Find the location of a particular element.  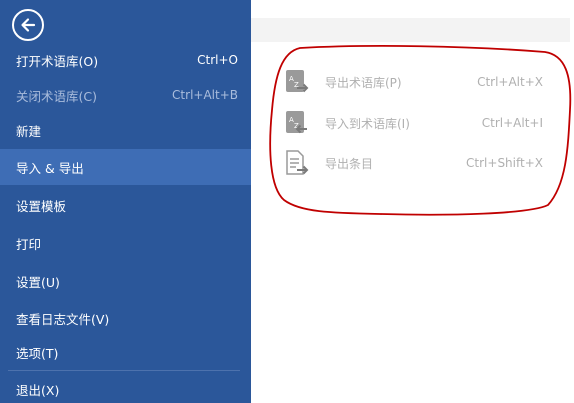

menu-label: 选项(T) is located at coordinates (37, 353).